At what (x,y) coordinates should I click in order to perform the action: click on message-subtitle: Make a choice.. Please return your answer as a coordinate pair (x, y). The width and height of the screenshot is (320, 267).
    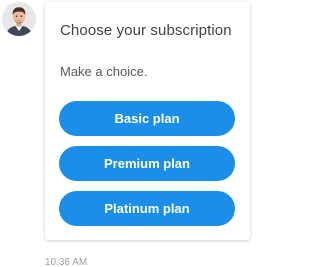
    Looking at the image, I should click on (104, 71).